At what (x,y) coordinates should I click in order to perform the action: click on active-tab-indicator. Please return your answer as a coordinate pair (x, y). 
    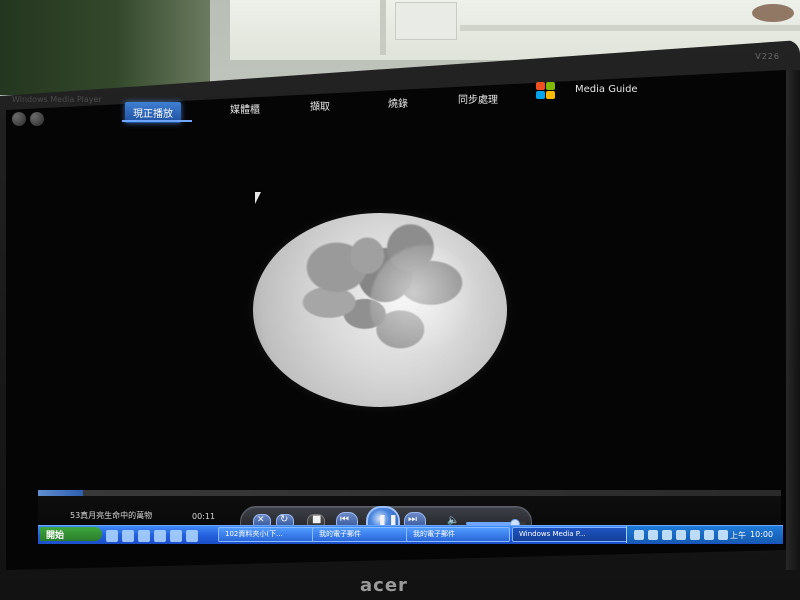
    Looking at the image, I should click on (157, 121).